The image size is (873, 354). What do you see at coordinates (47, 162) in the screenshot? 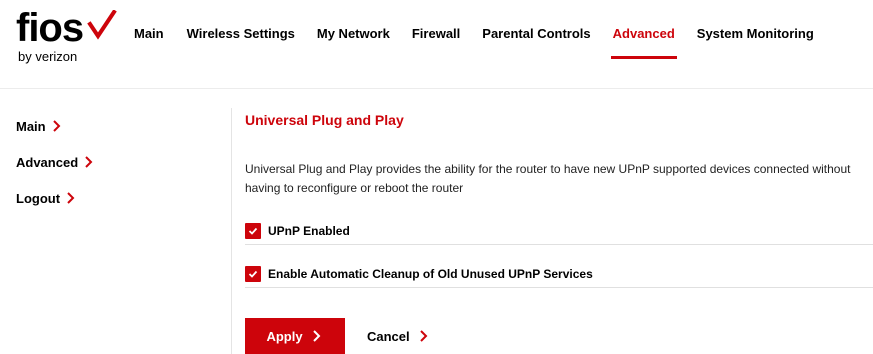
I see `sidebar-item-label: Advanced` at bounding box center [47, 162].